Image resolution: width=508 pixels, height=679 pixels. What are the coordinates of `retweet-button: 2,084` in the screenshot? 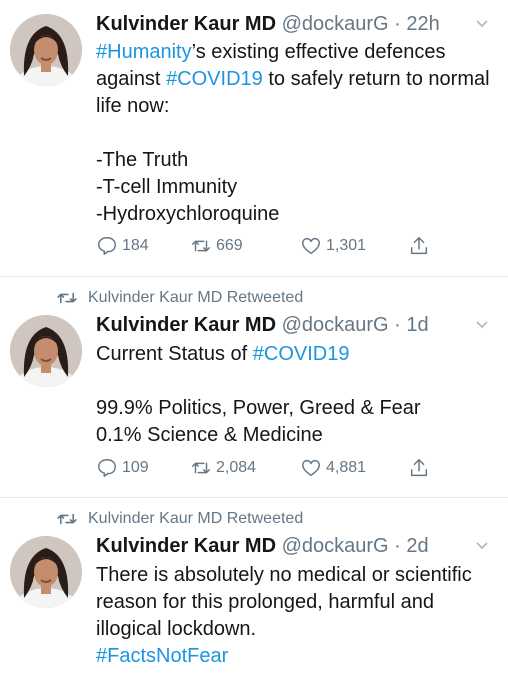 It's located at (223, 468).